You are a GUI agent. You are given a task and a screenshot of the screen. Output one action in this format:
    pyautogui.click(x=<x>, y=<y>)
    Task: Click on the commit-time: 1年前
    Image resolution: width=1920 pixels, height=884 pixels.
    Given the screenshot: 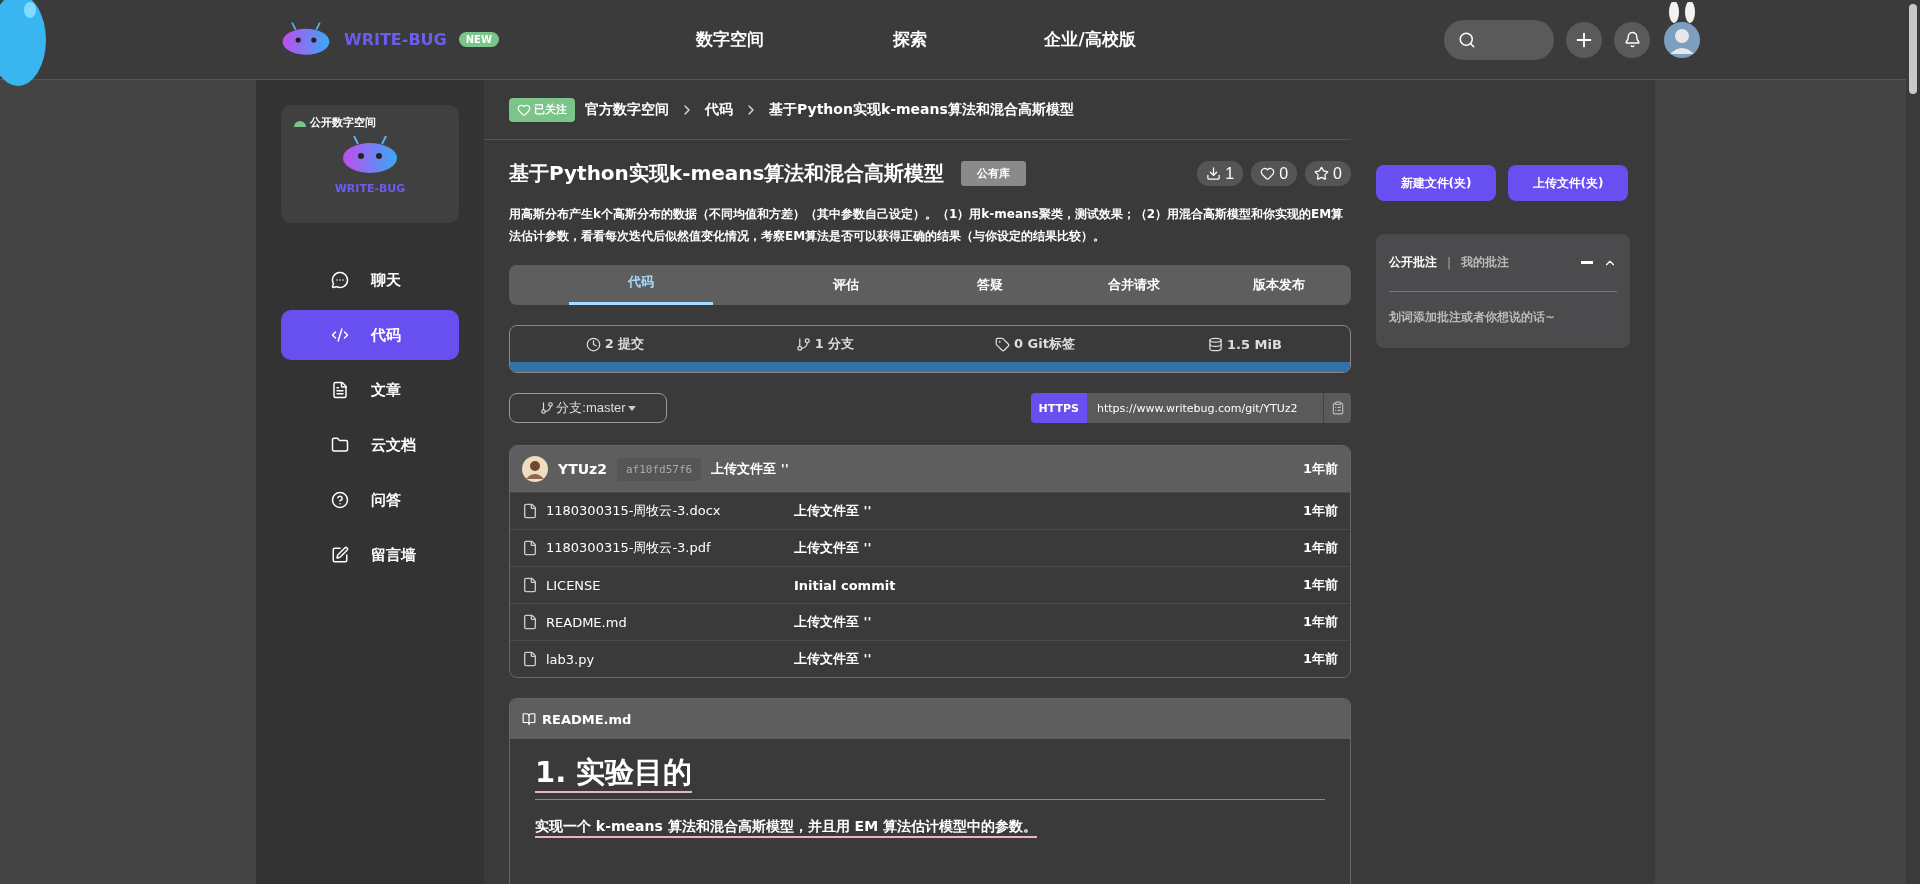 What is the action you would take?
    pyautogui.click(x=1320, y=469)
    